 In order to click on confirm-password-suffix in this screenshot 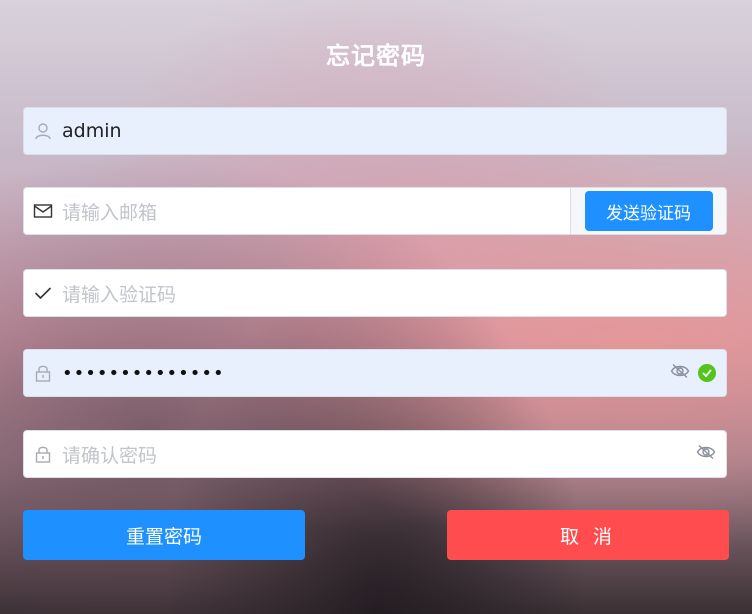, I will do `click(711, 454)`.